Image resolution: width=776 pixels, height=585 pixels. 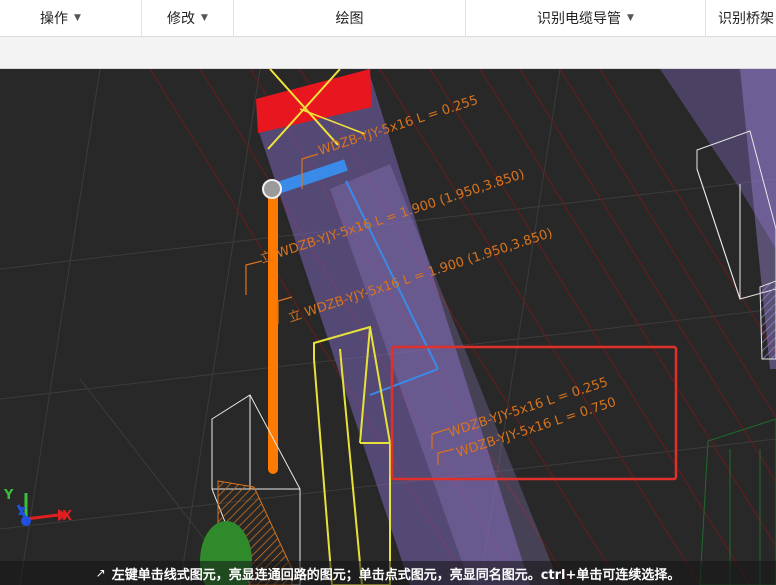 I want to click on menu-operate-label: 操作, so click(x=54, y=19).